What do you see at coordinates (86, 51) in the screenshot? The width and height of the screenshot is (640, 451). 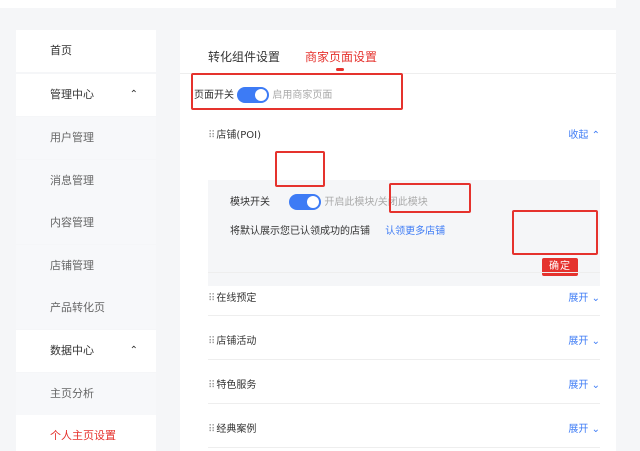 I see `sidebar-item-home: 首页` at bounding box center [86, 51].